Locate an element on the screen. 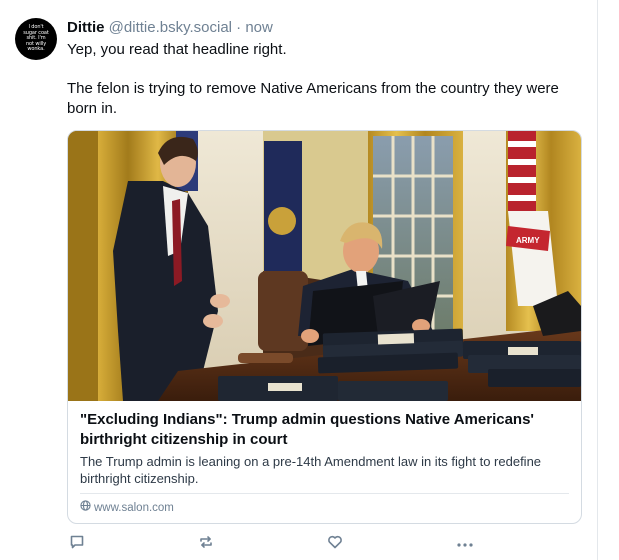 Image resolution: width=619 pixels, height=560 pixels. more-icon is located at coordinates (465, 544).